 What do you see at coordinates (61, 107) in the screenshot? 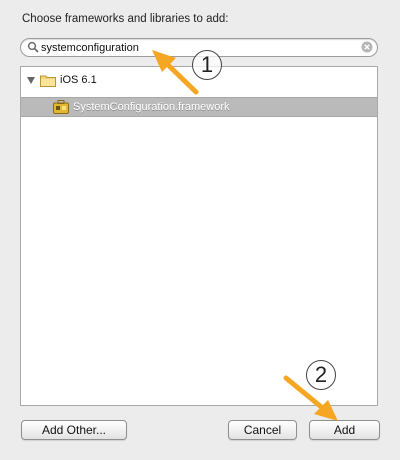
I see `framework-icon` at bounding box center [61, 107].